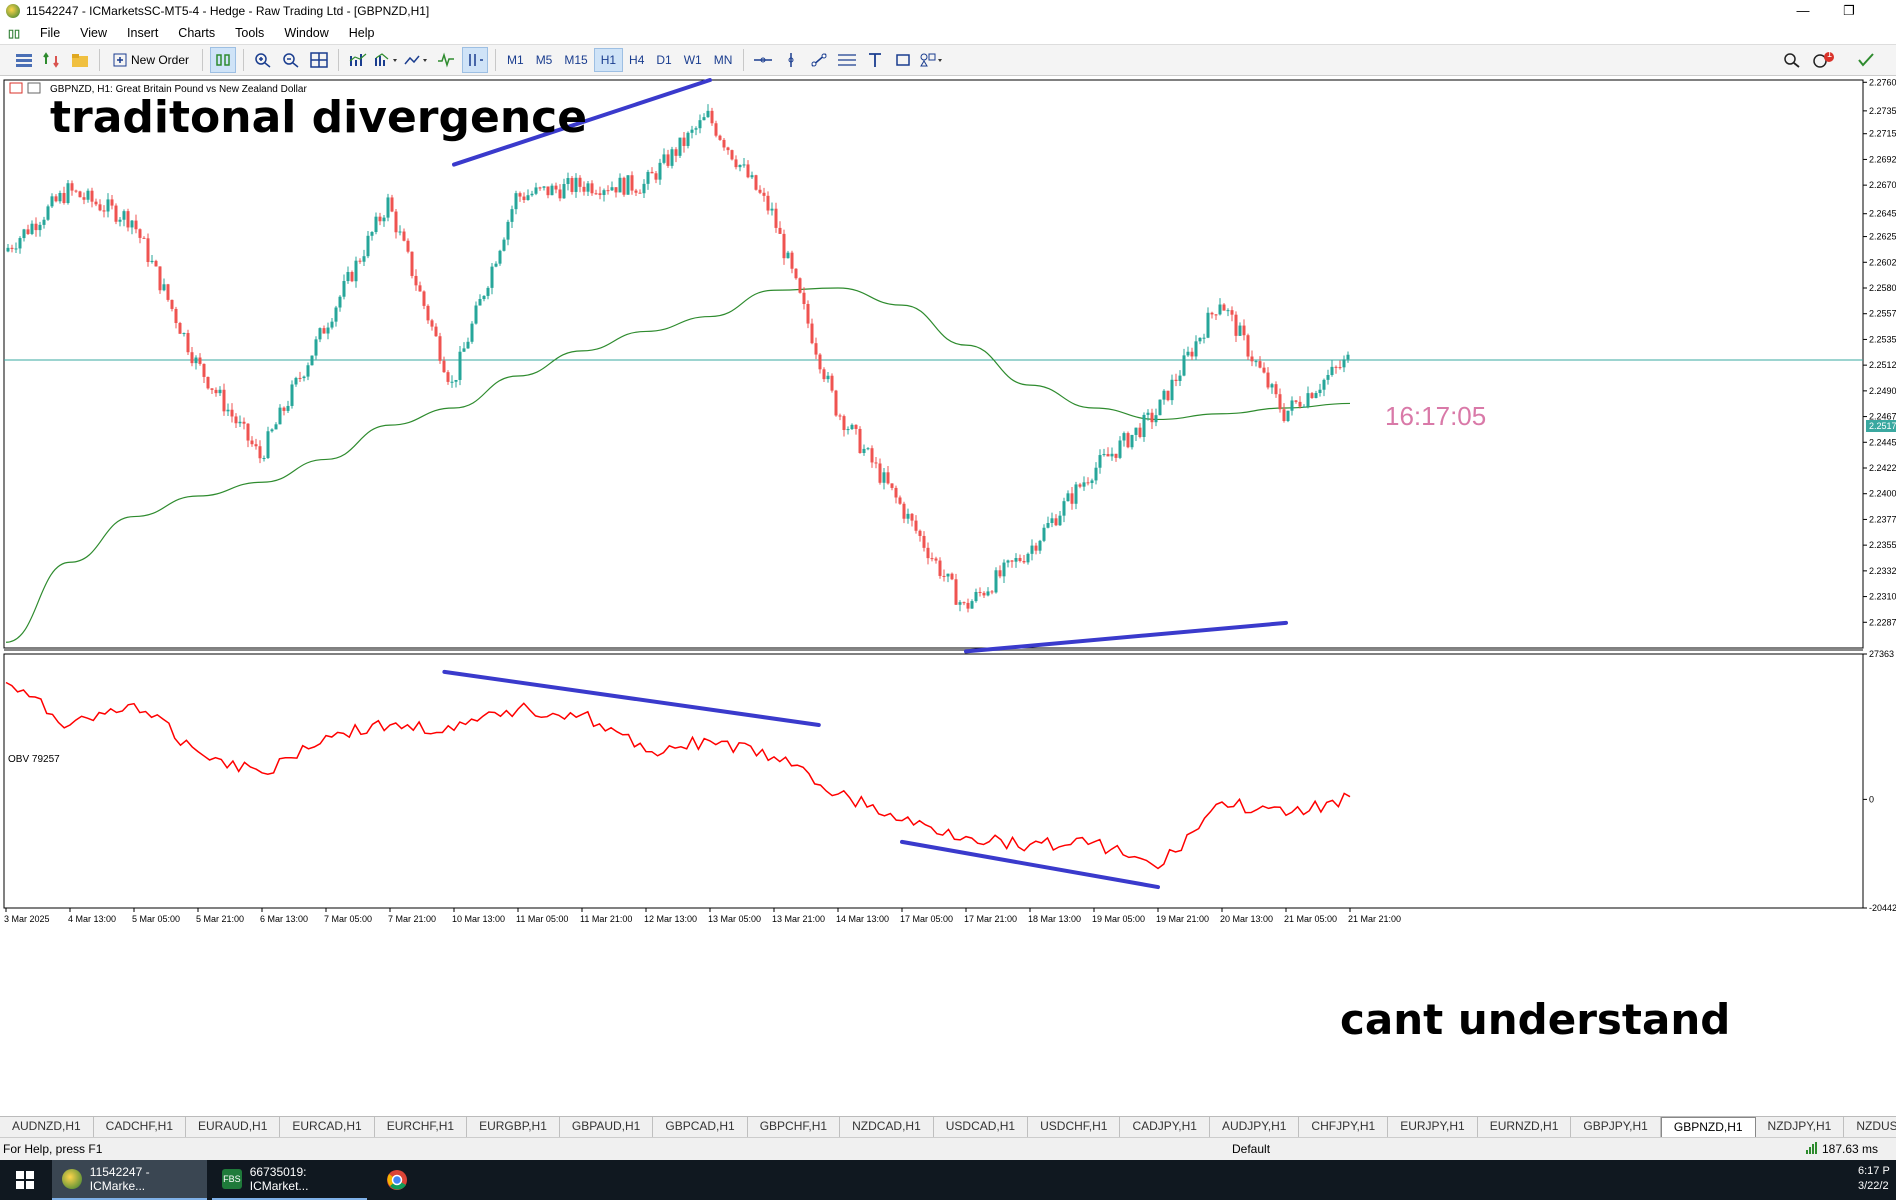  Describe the element at coordinates (636, 60) in the screenshot. I see `timeframe-h4: H4` at that location.